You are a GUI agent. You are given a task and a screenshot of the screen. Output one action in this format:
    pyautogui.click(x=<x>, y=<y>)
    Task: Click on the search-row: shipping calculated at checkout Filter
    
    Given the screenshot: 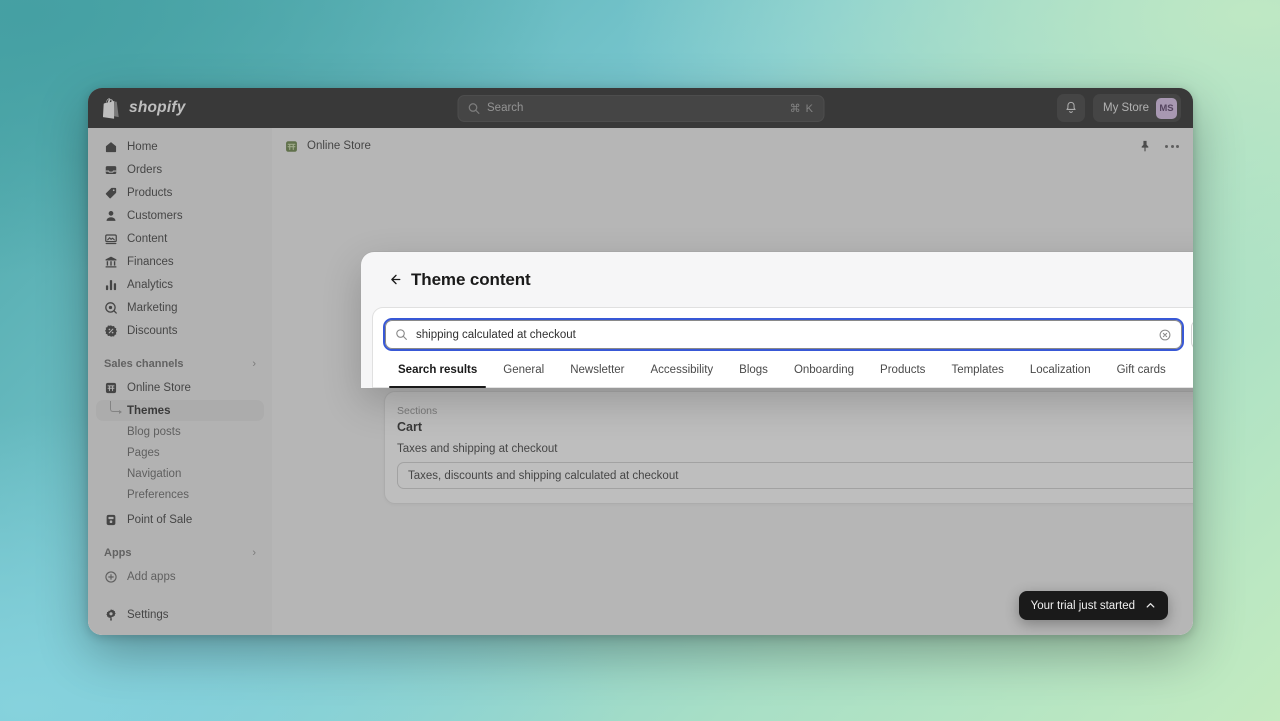 What is the action you would take?
    pyautogui.click(x=783, y=334)
    